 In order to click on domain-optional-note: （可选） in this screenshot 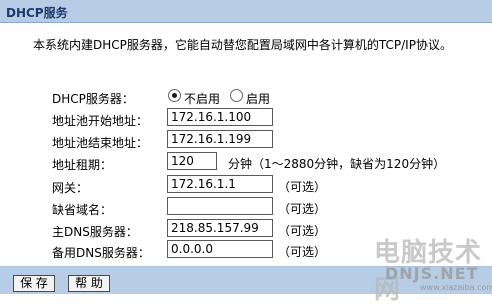, I will do `click(302, 209)`.